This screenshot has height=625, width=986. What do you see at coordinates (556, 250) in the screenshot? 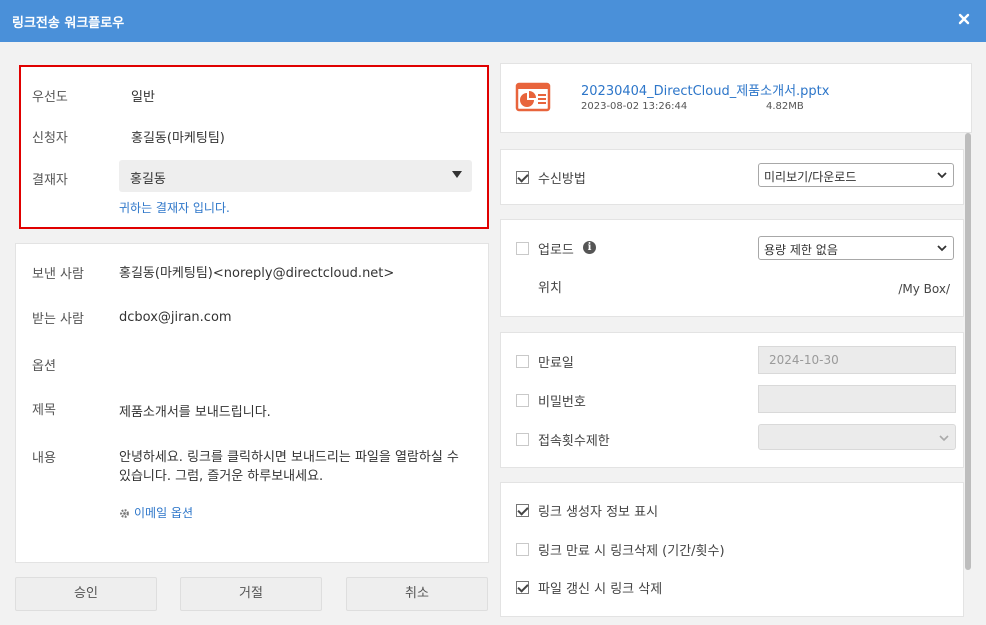
I see `upload-label: 업로드` at bounding box center [556, 250].